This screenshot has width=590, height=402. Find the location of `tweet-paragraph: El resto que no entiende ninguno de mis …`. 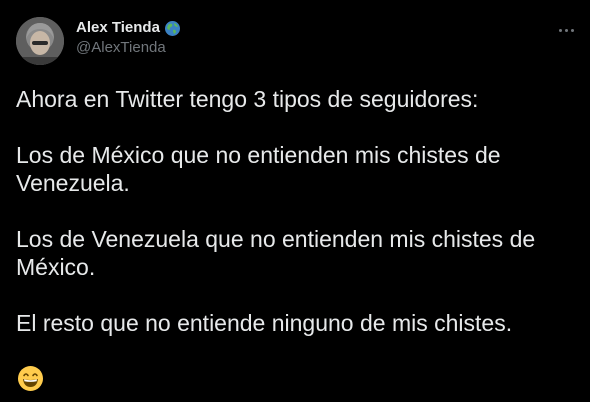

tweet-paragraph: El resto que no entiende ninguno de mis … is located at coordinates (264, 323).